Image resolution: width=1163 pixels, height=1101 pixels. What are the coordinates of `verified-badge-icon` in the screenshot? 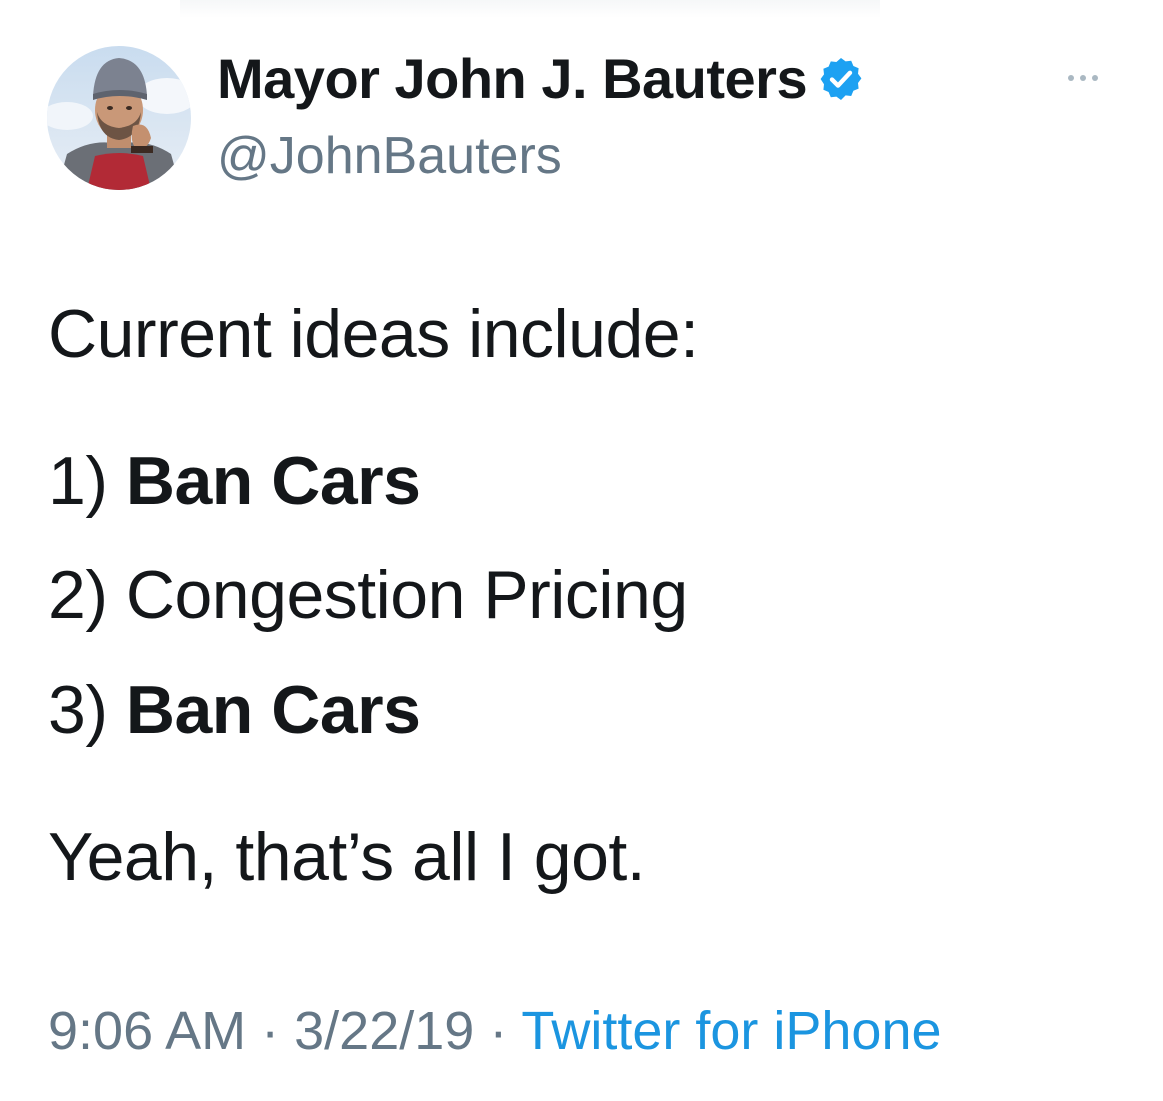 It's located at (841, 79).